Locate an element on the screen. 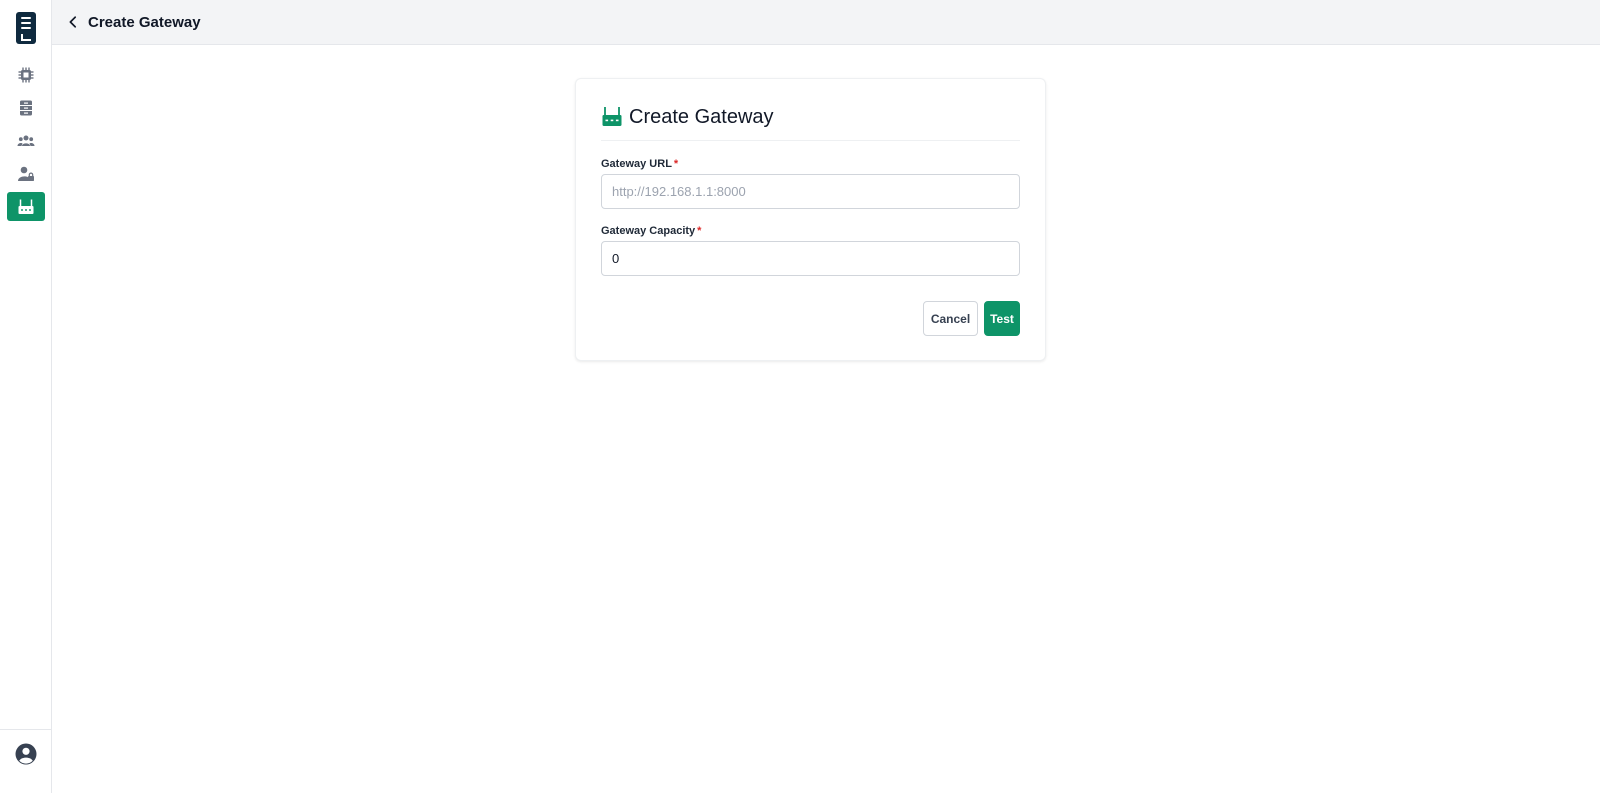 This screenshot has height=793, width=1600. user-lock-icon is located at coordinates (26, 173).